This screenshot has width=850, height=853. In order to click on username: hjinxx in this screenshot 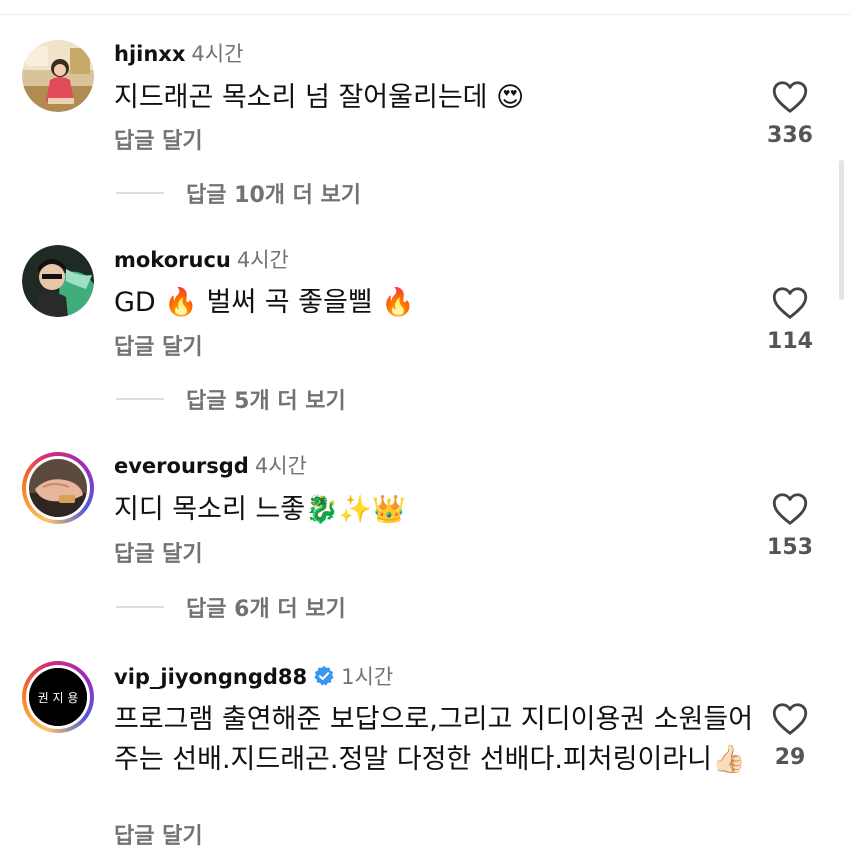, I will do `click(149, 54)`.